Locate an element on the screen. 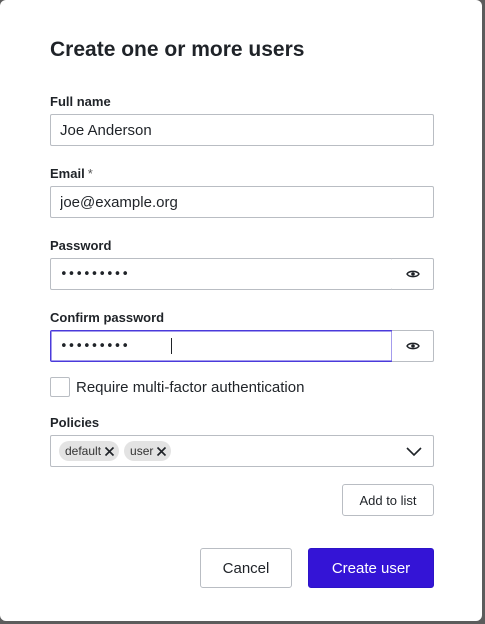  required-marker: * is located at coordinates (90, 173).